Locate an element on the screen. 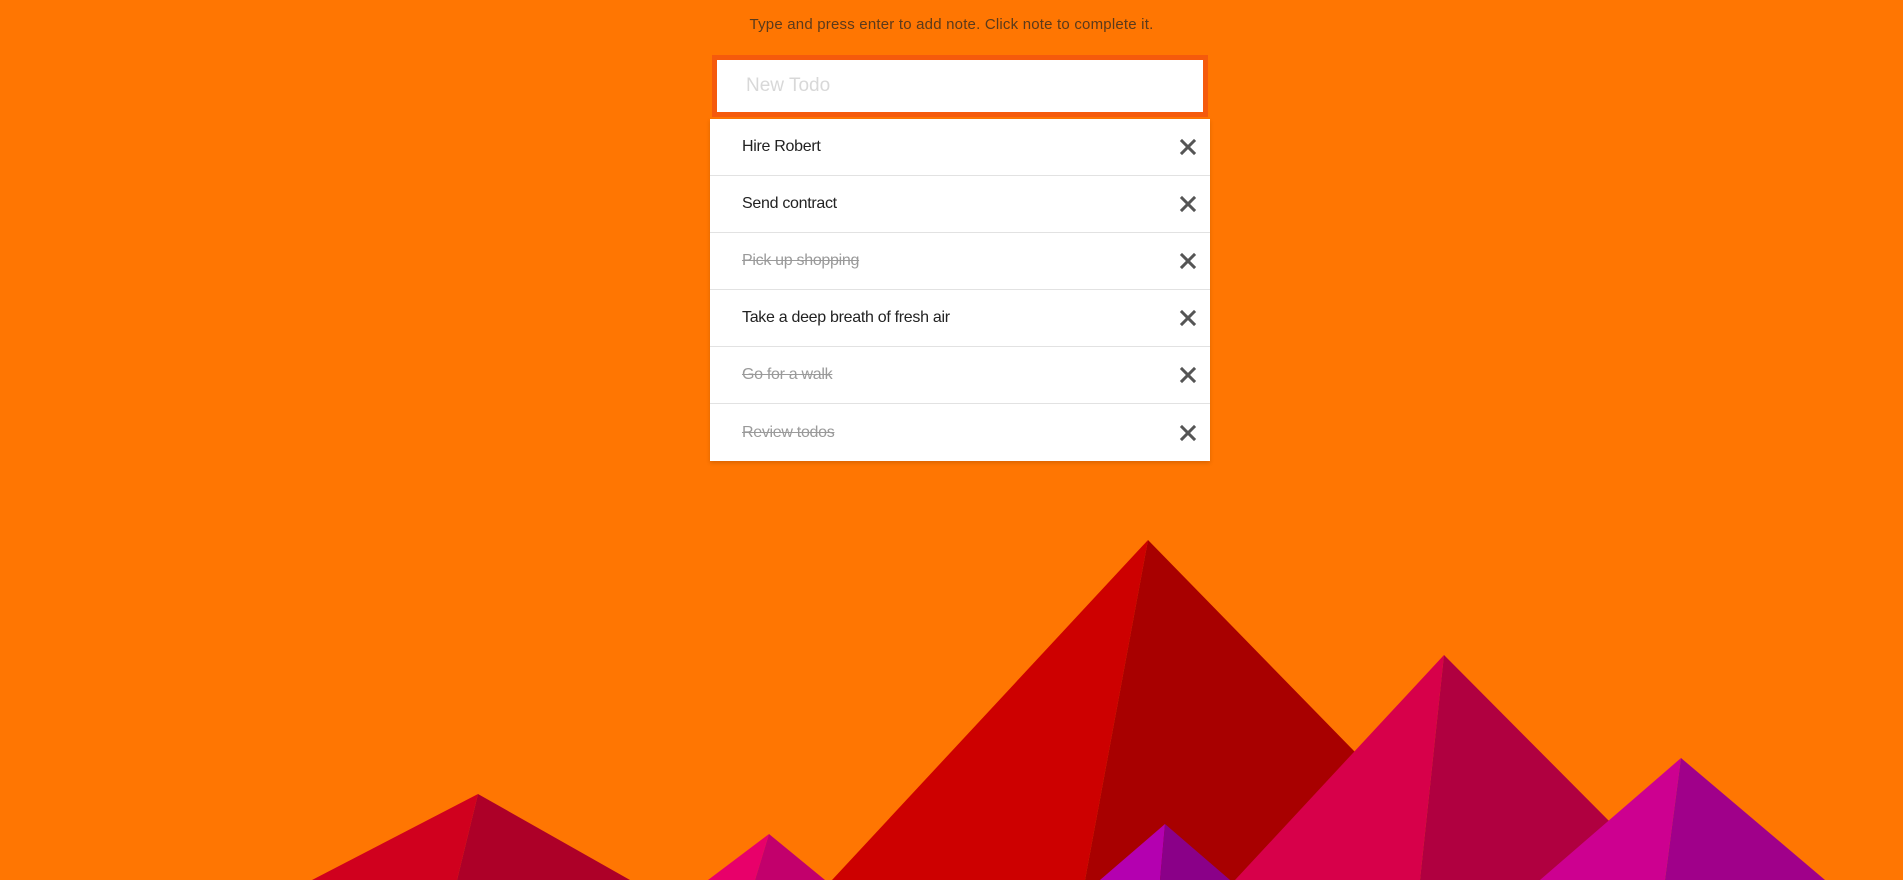 The height and width of the screenshot is (880, 1903). new-todo-input is located at coordinates (960, 86).